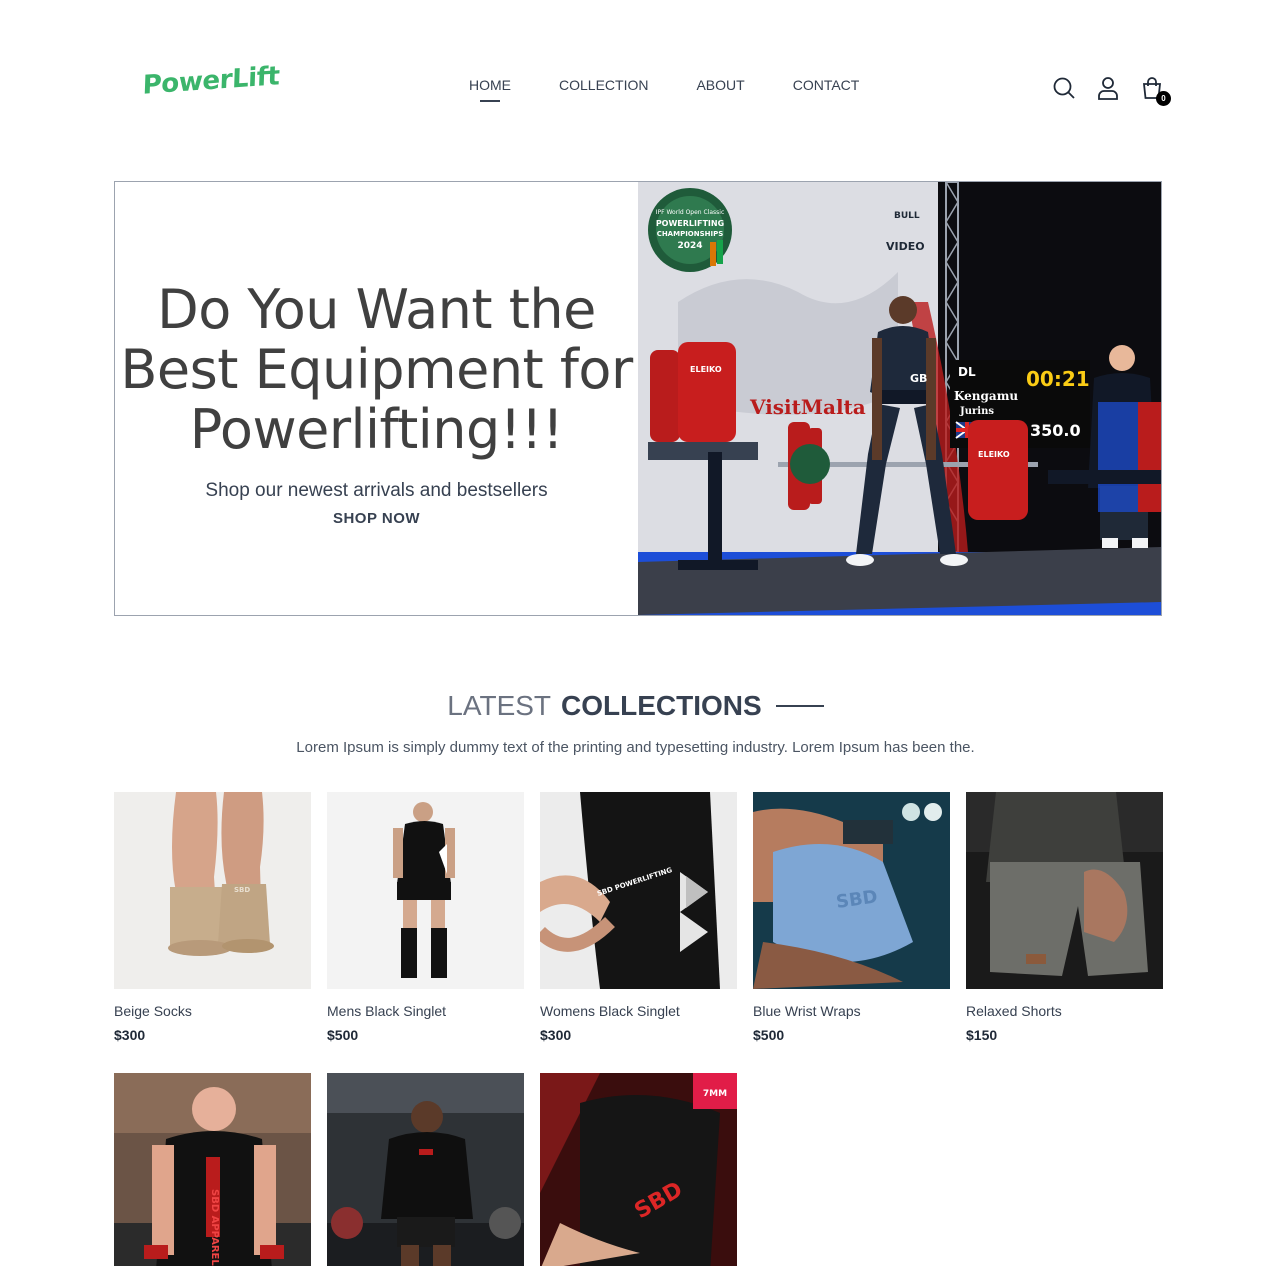 The width and height of the screenshot is (1271, 1266). What do you see at coordinates (661, 705) in the screenshot?
I see `heading-bold: COLLECTIONS` at bounding box center [661, 705].